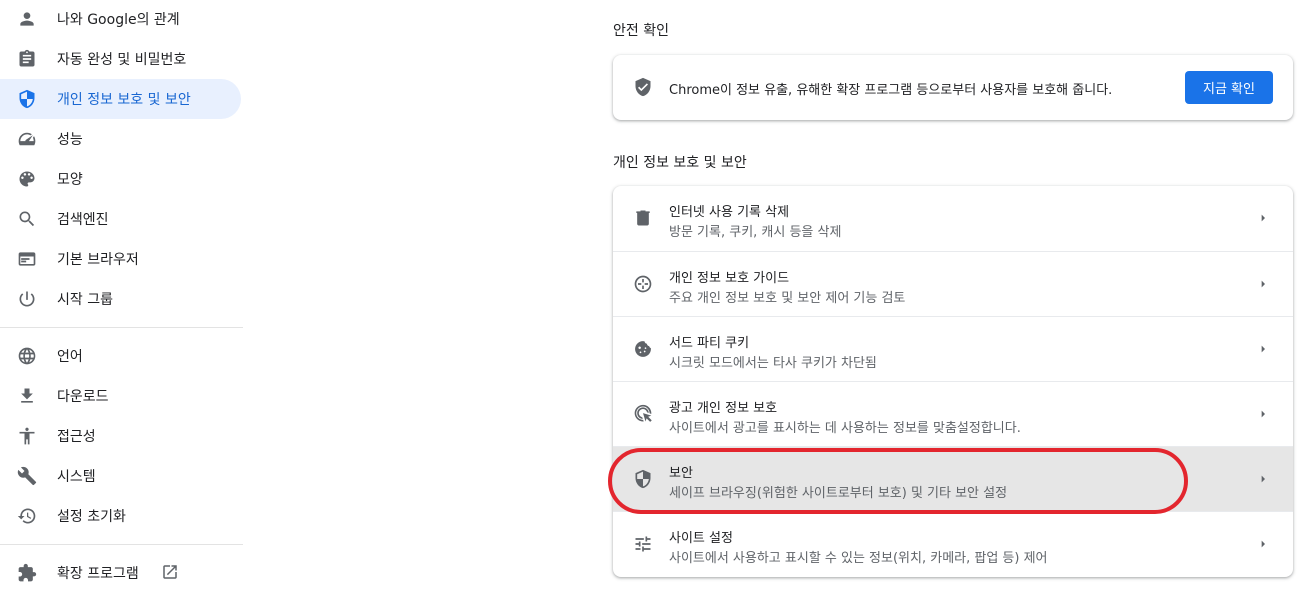 Image resolution: width=1313 pixels, height=593 pixels. I want to click on sidebar-item-on-startup: 시작 그룹, so click(120, 299).